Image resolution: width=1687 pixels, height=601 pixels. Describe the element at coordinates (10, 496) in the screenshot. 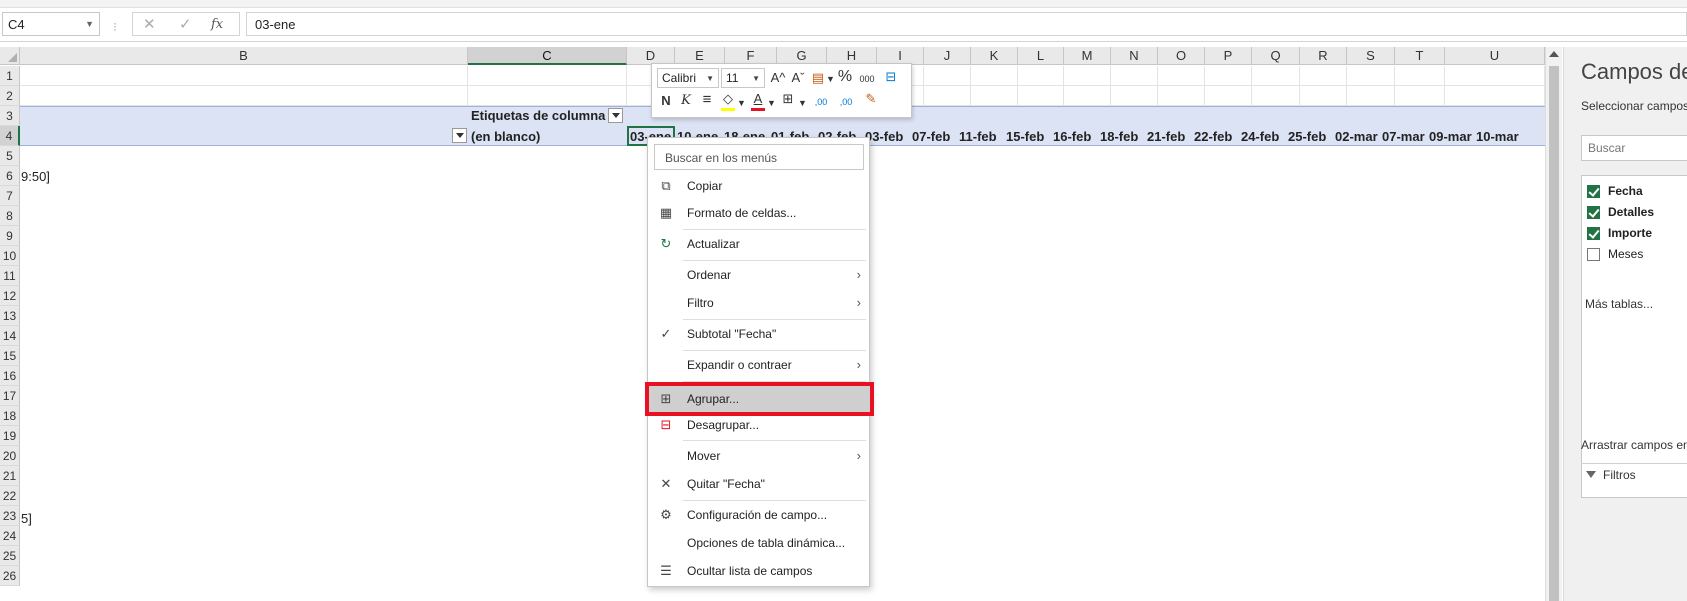

I see `row-header-22: 22` at that location.